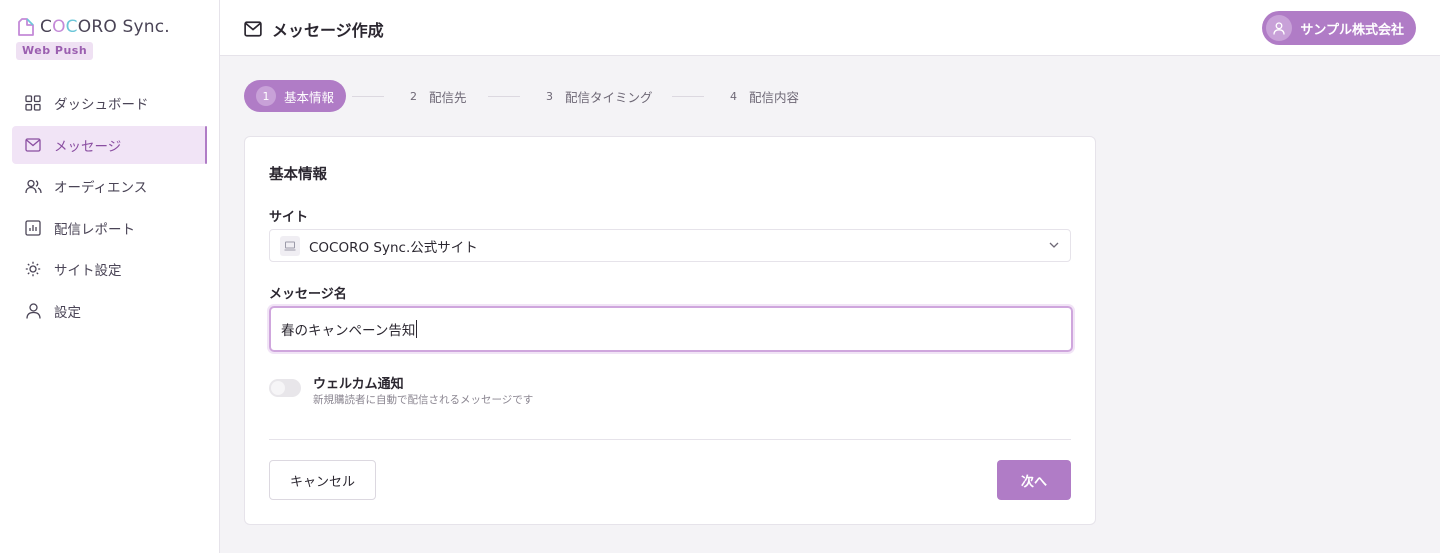 The width and height of the screenshot is (1440, 553). Describe the element at coordinates (67, 312) in the screenshot. I see `sidebar-item-label: 設定` at that location.